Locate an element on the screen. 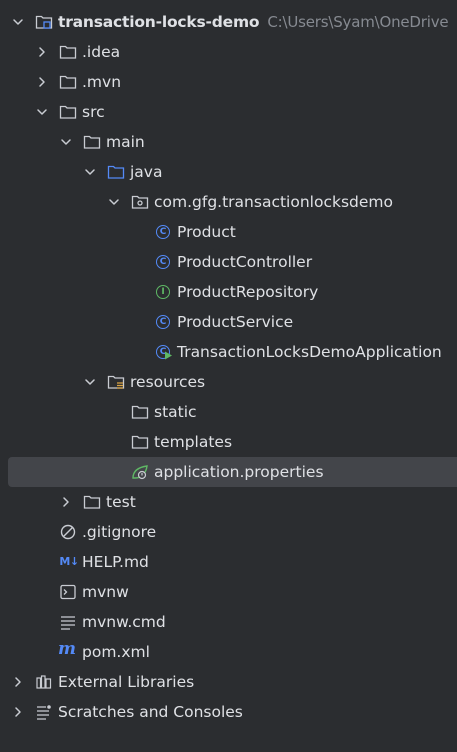  tree-item-package: com.gfg.transactionlocksdemo is located at coordinates (228, 202).